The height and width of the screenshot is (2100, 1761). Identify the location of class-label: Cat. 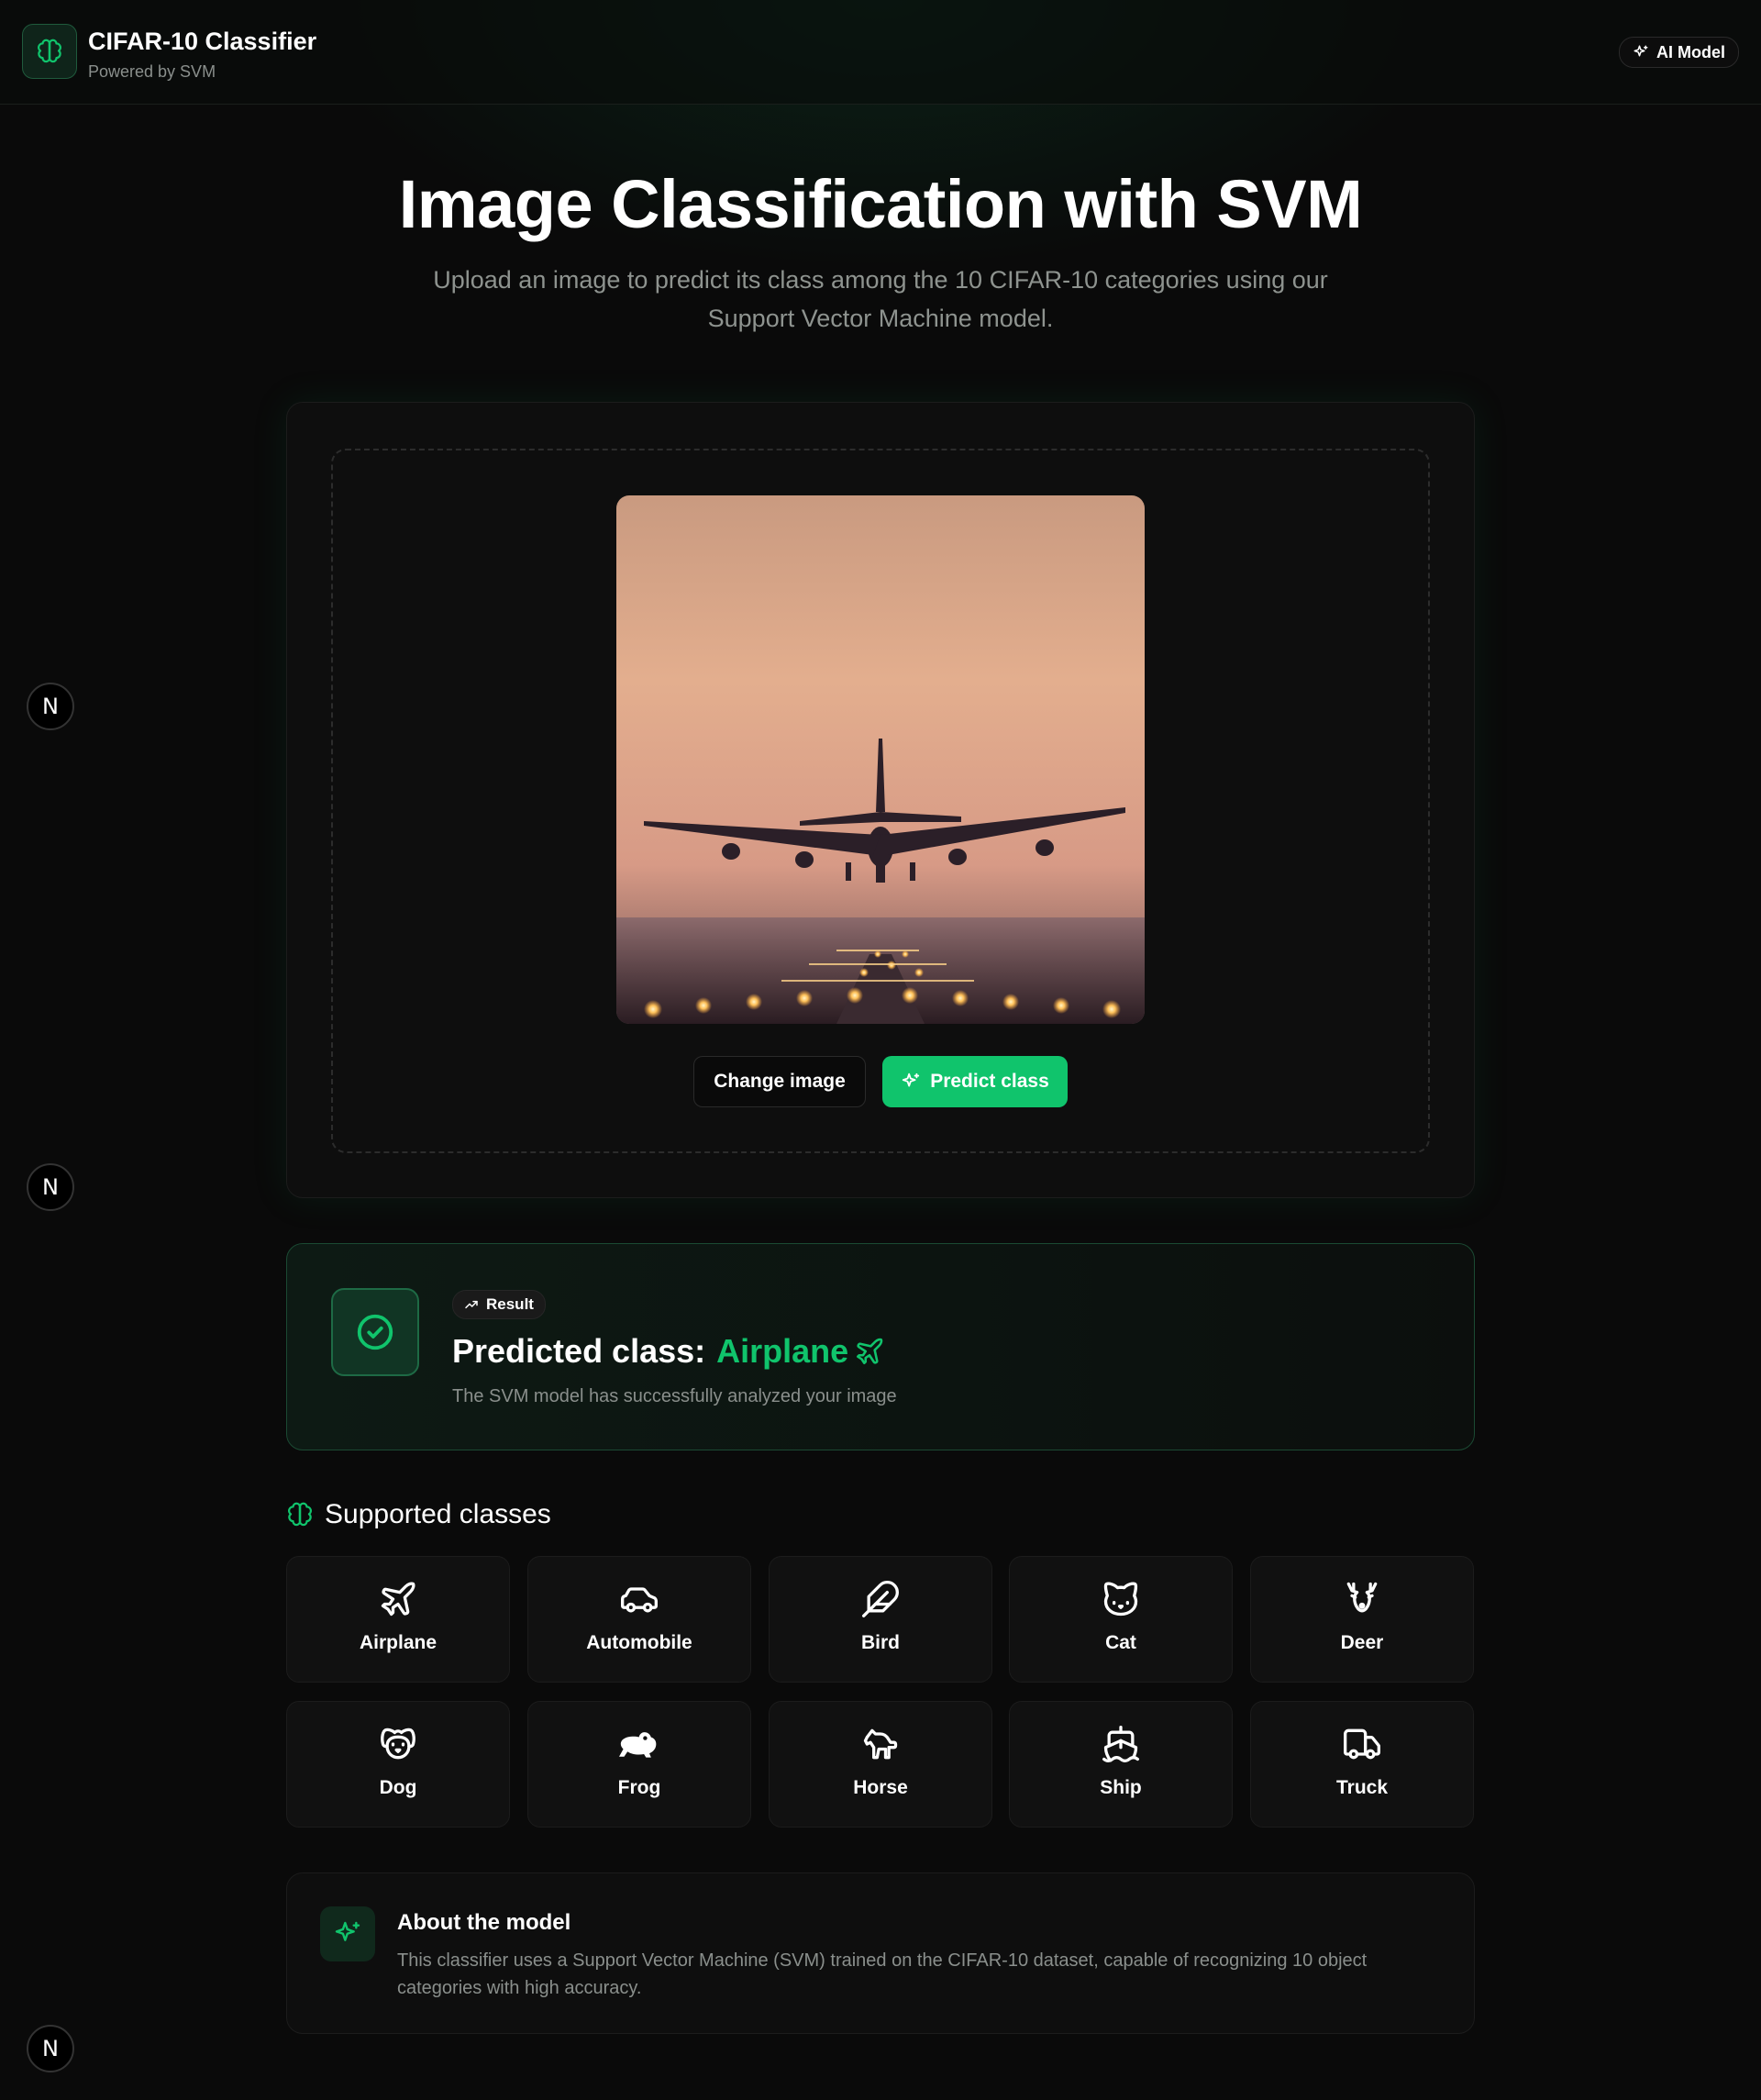
(1120, 1643).